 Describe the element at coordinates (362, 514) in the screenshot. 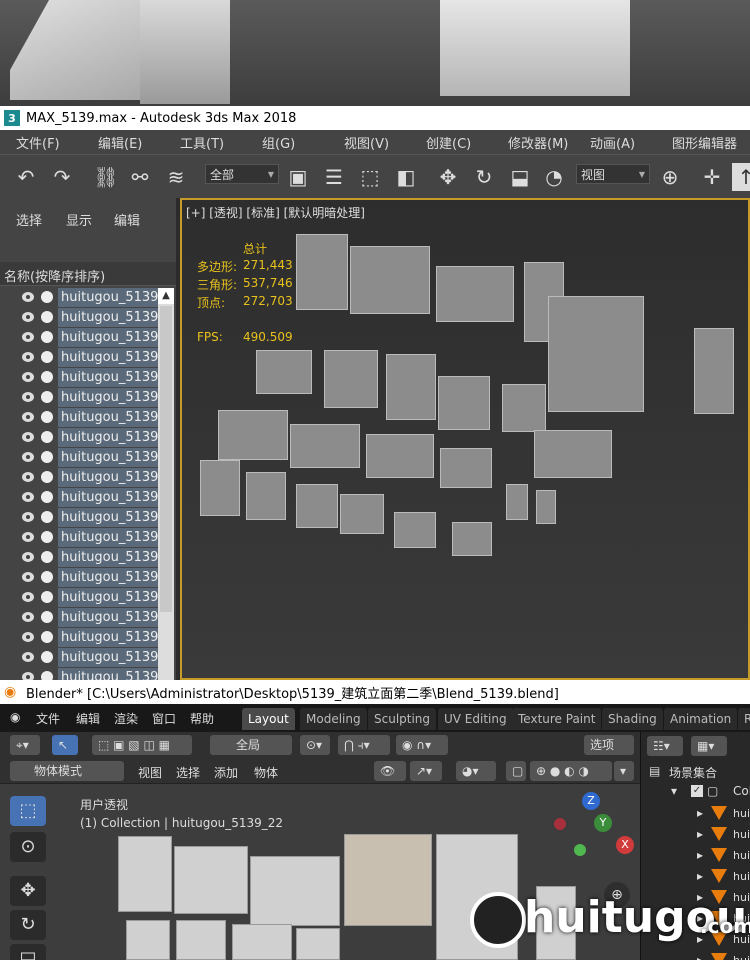

I see `model-doorway` at that location.